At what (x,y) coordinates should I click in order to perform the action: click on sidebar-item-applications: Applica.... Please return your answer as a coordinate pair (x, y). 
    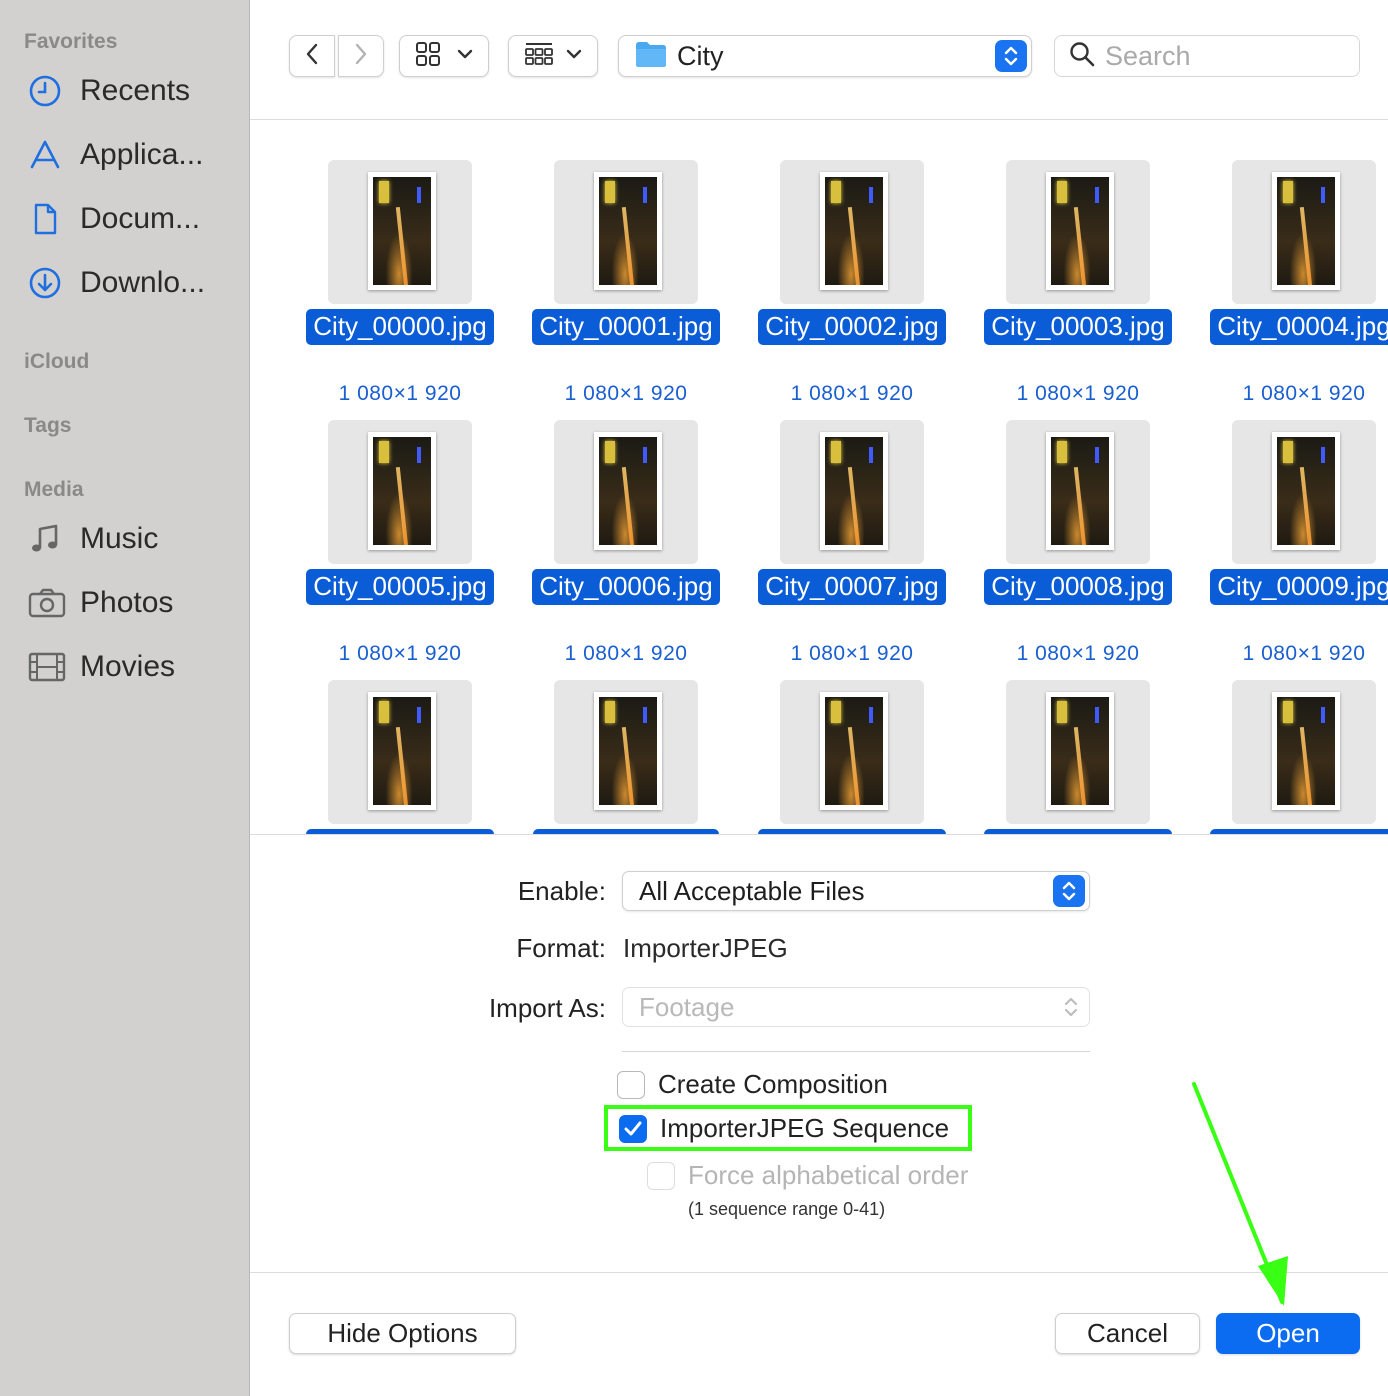
    Looking at the image, I should click on (133, 155).